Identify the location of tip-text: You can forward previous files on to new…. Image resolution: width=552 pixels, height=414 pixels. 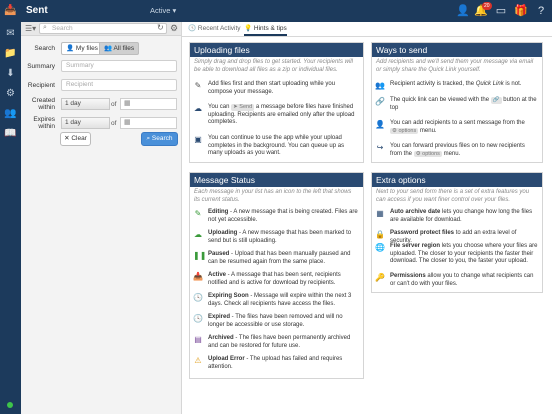
(464, 150).